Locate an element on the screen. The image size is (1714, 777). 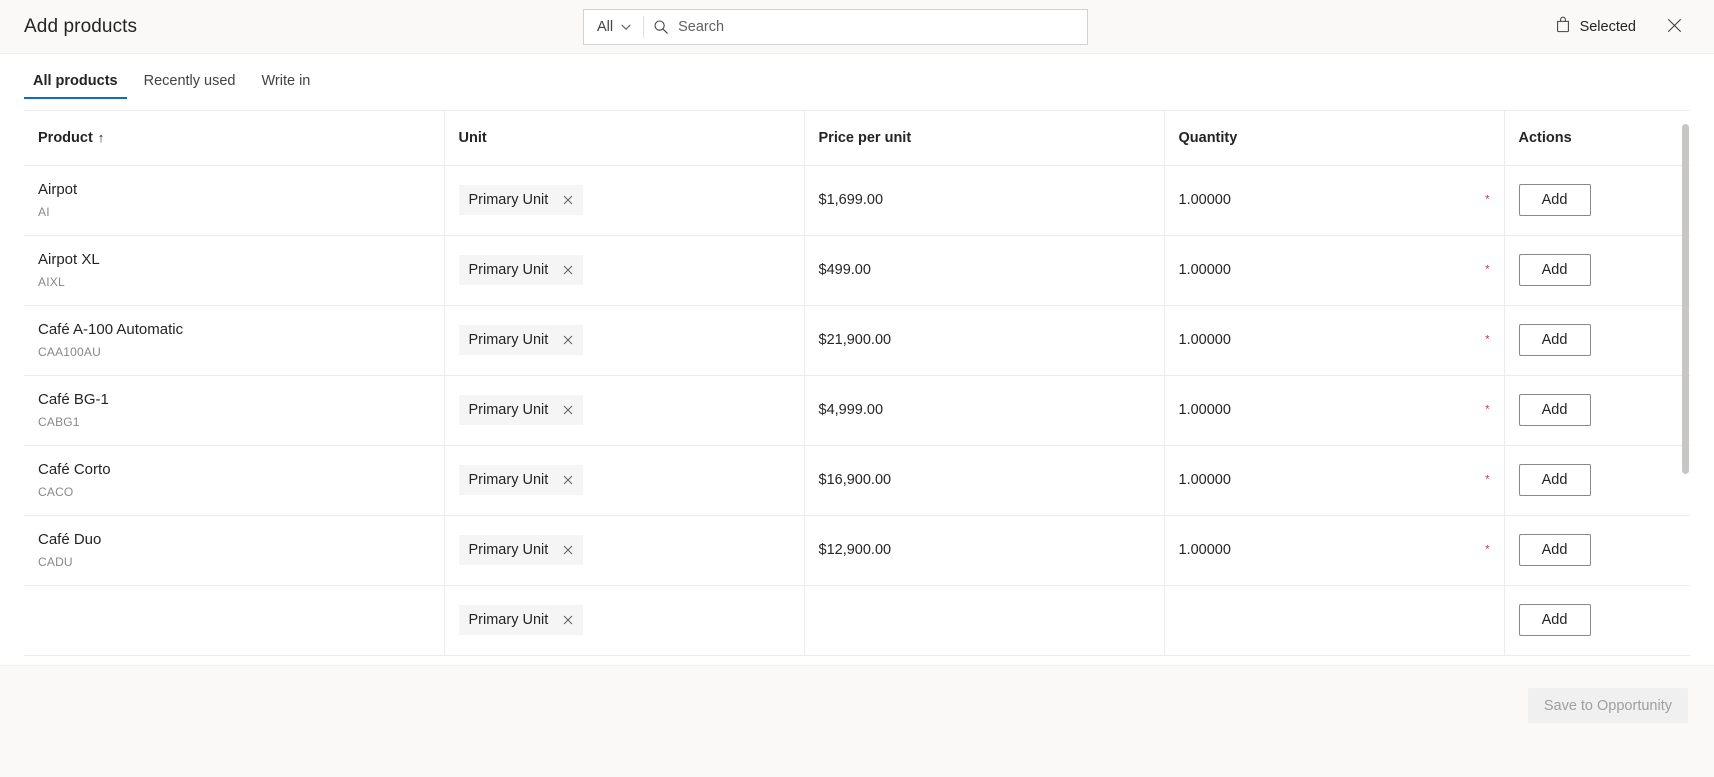
search-scope-dropdown: All is located at coordinates (613, 27).